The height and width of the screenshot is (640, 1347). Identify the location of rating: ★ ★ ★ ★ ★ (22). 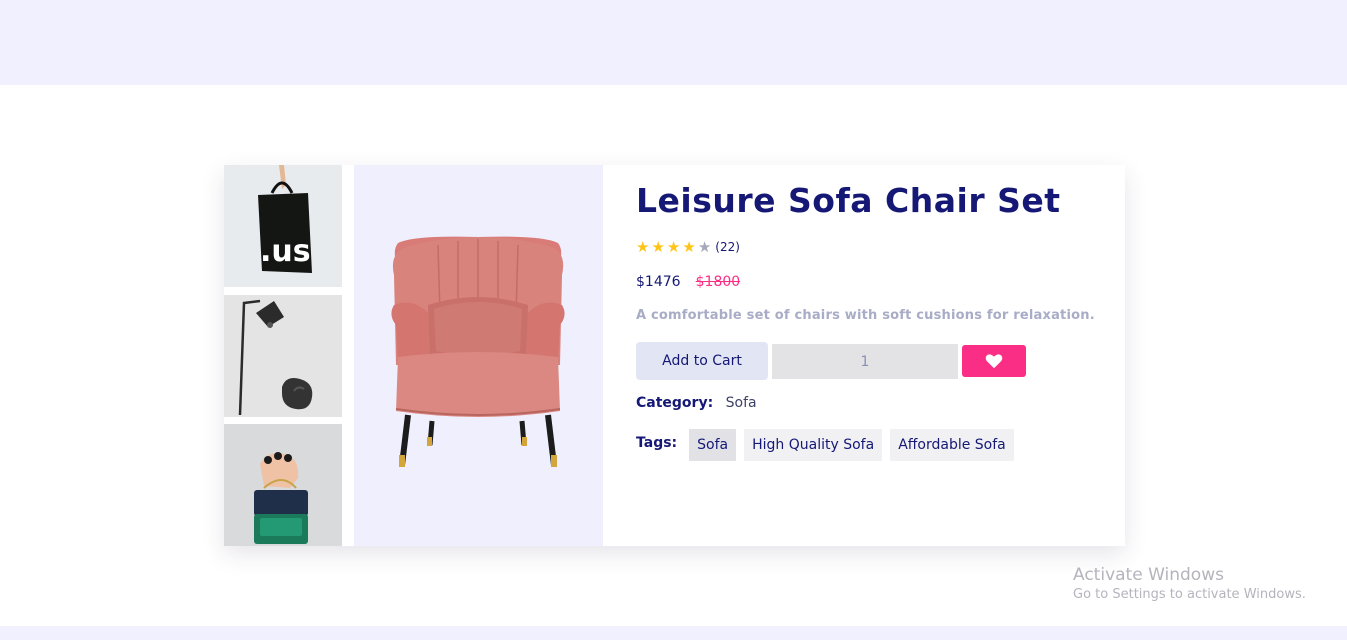
(688, 247).